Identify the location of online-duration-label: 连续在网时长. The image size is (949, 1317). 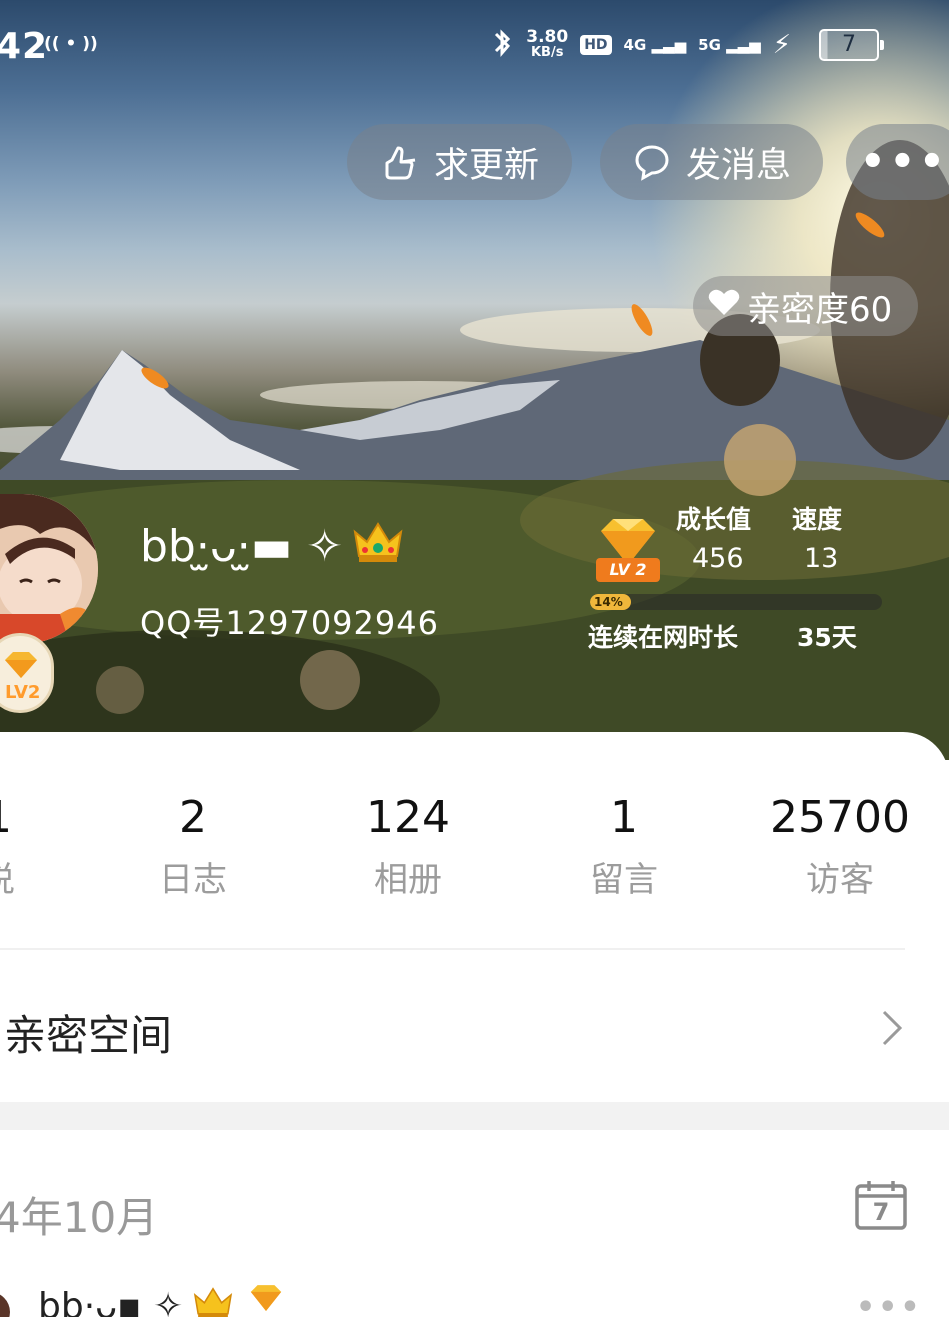
(663, 637).